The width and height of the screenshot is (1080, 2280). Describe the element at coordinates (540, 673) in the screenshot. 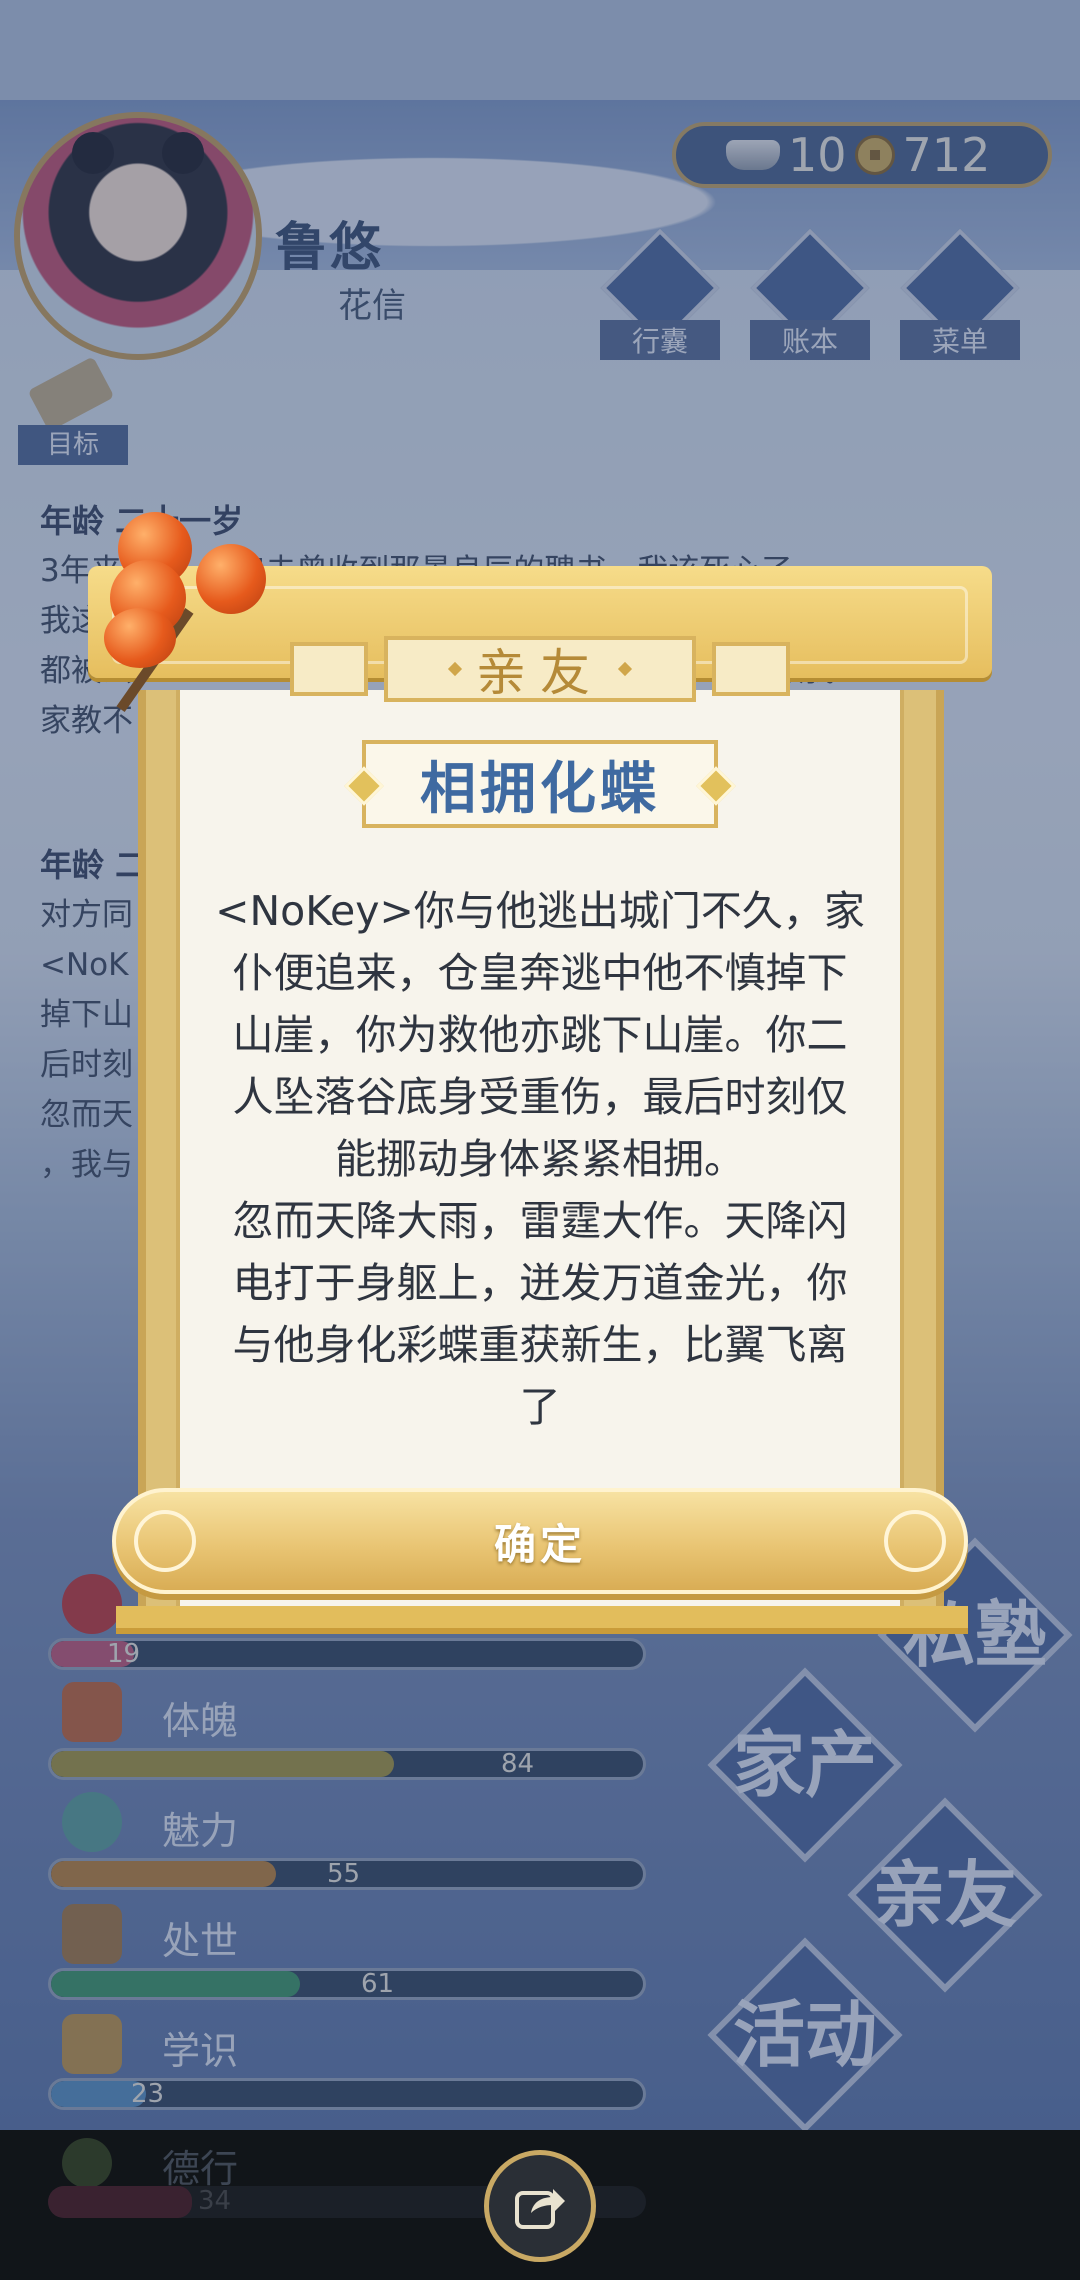

I see `dialog-title: 亲友` at that location.